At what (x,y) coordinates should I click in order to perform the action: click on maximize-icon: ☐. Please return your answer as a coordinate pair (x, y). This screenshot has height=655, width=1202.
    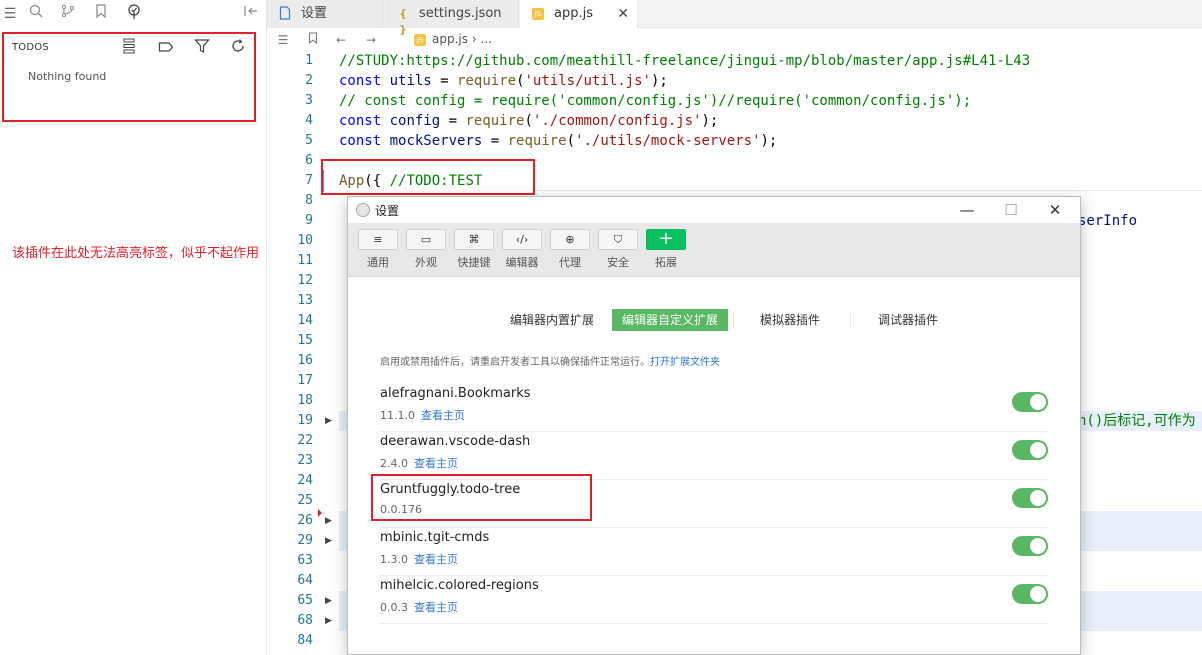
    Looking at the image, I should click on (1011, 210).